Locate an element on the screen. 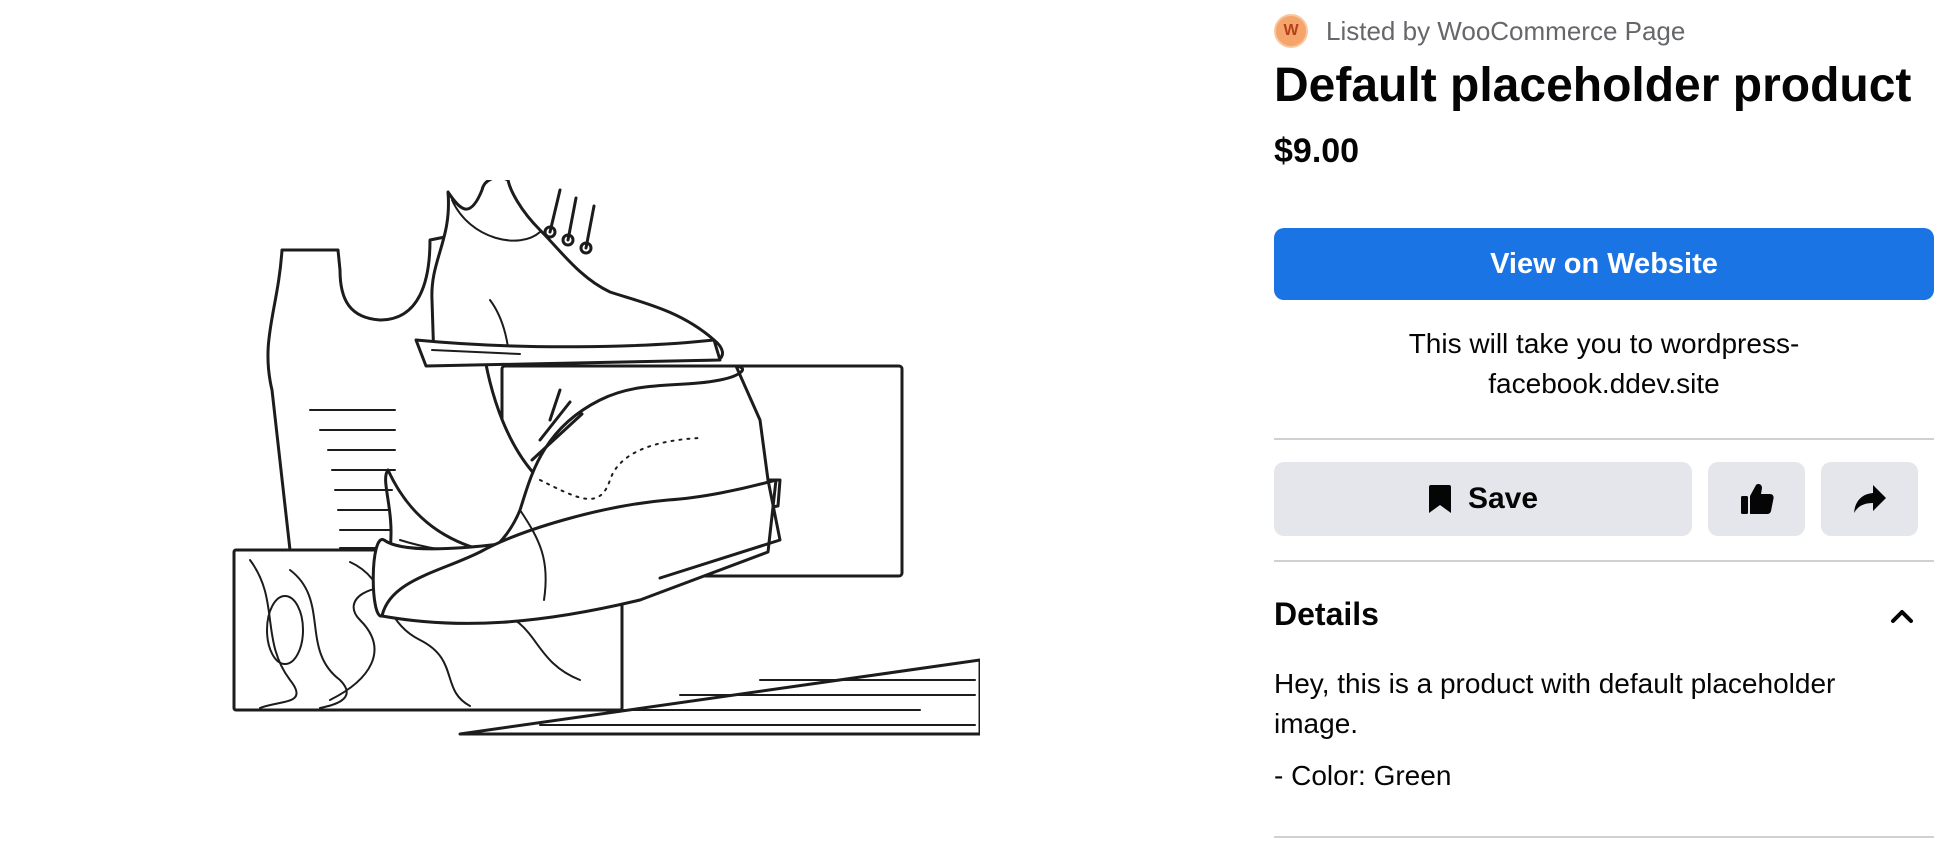  seller-row: W Listed by WooCommerce Page is located at coordinates (1479, 31).